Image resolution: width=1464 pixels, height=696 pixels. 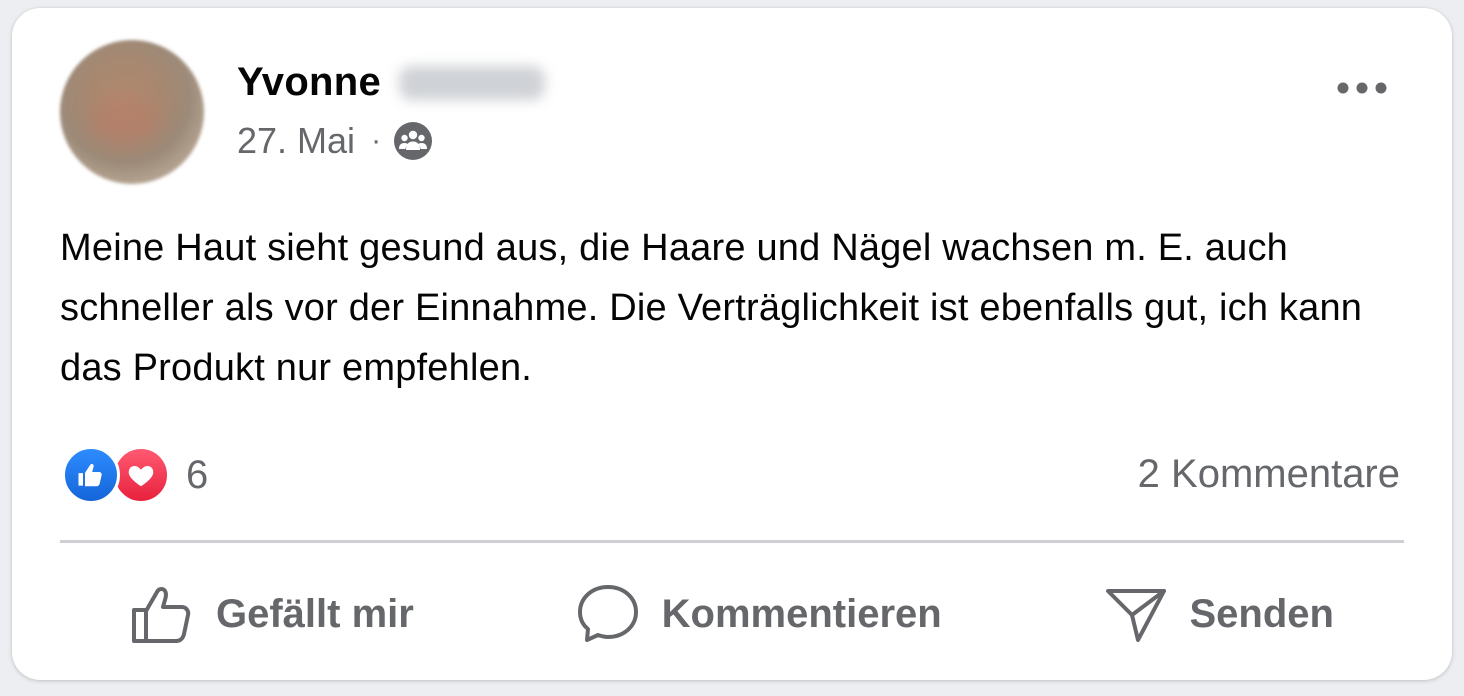 What do you see at coordinates (391, 82) in the screenshot?
I see `author-name-row: Yvonne` at bounding box center [391, 82].